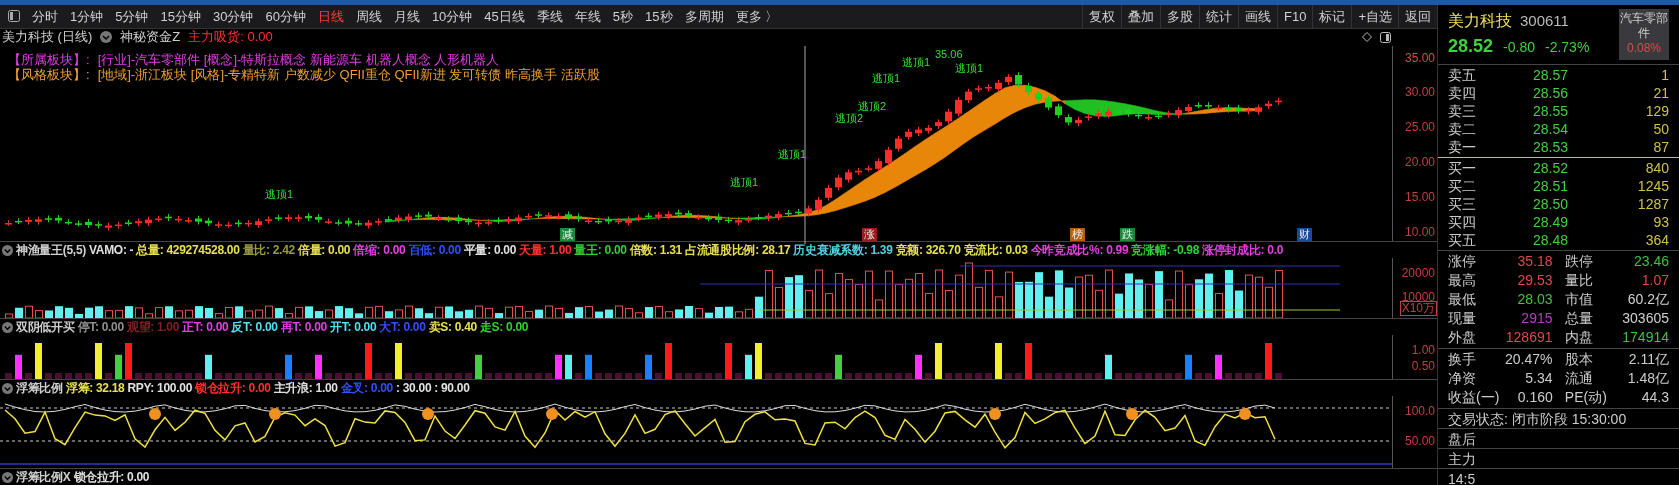 This screenshot has width=1679, height=485. Describe the element at coordinates (1218, 16) in the screenshot. I see `toolbar-button: 统计` at that location.